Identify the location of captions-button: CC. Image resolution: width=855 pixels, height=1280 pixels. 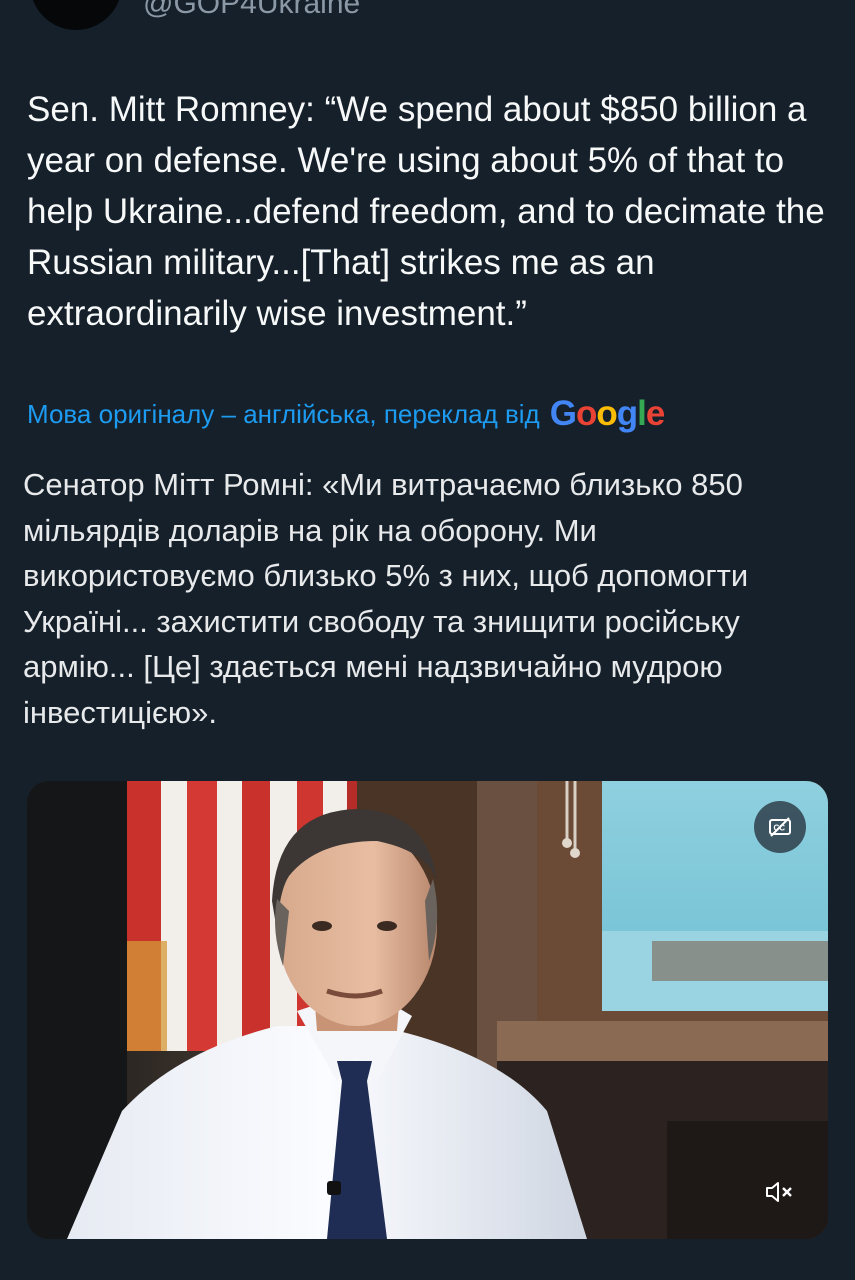
(780, 827).